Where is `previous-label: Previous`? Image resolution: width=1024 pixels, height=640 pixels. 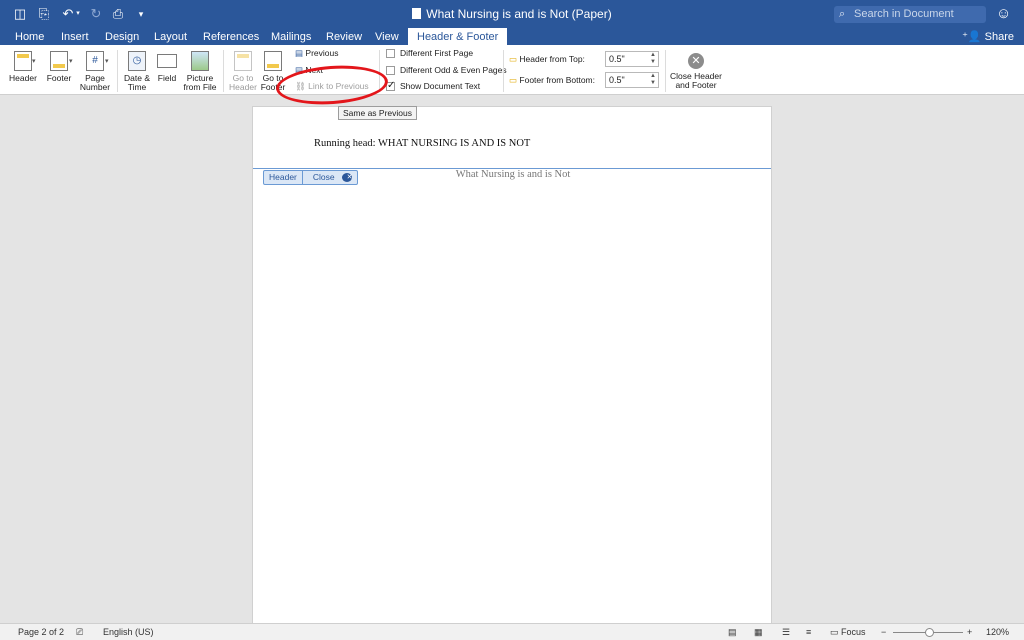 previous-label: Previous is located at coordinates (322, 53).